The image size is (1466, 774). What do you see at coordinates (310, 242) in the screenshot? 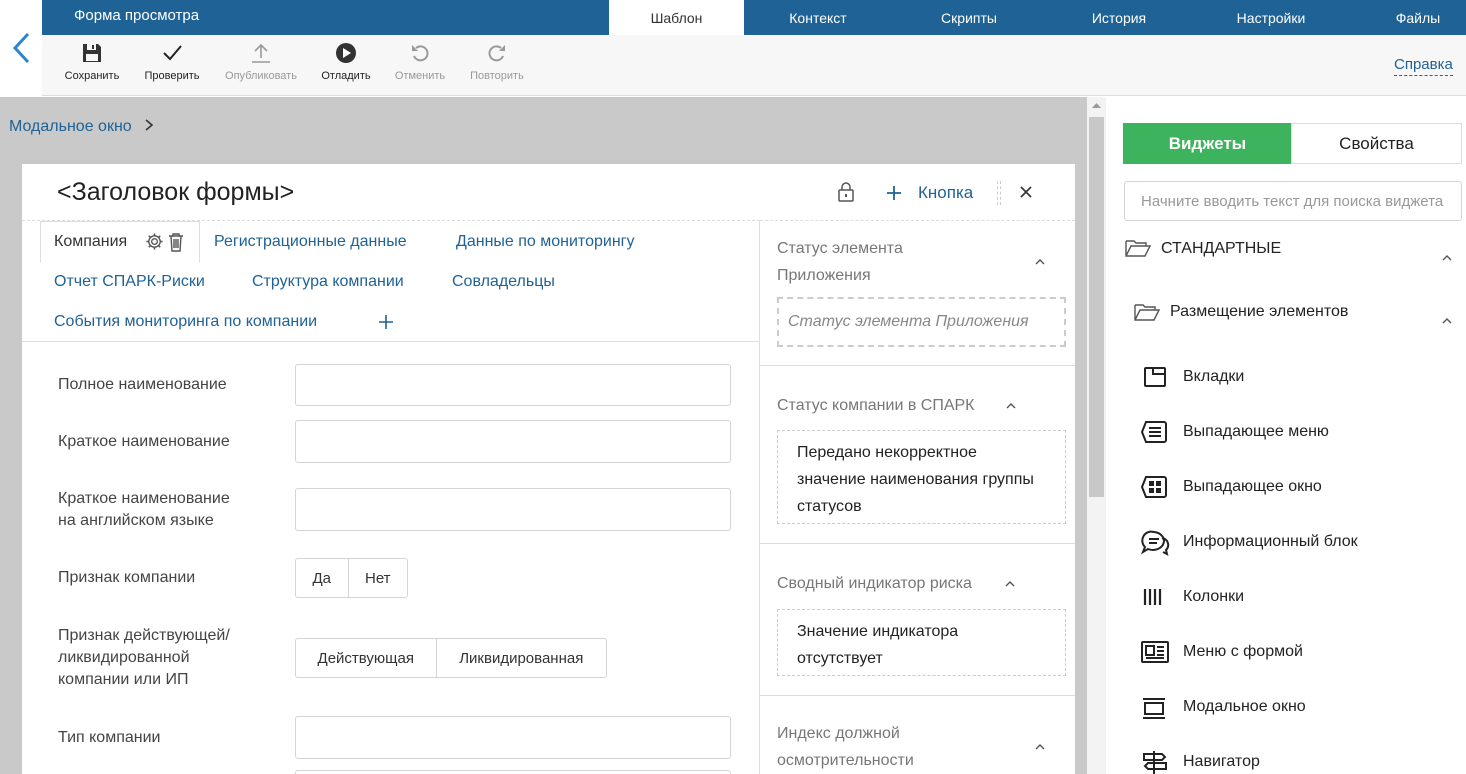
I see `tab-registration: Регистрационные данные` at bounding box center [310, 242].